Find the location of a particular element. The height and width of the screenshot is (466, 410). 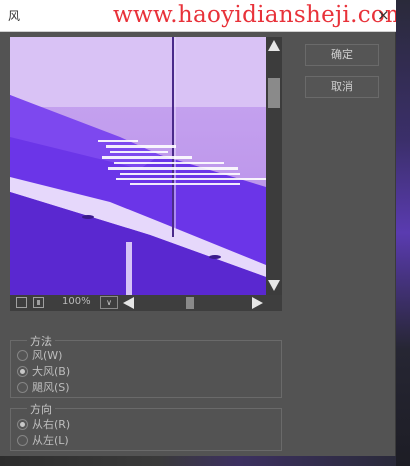

method-option-blast: 大风(B) is located at coordinates (44, 370).